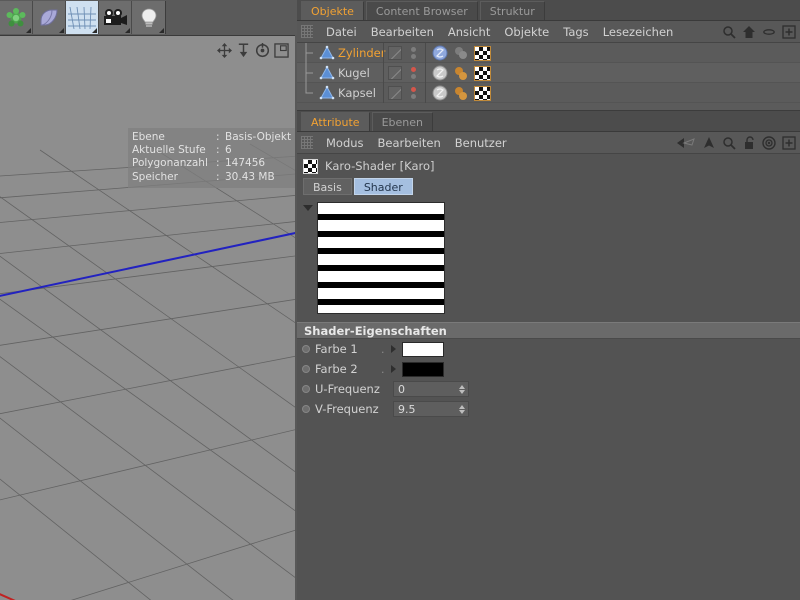  Describe the element at coordinates (354, 73) in the screenshot. I see `object-name-kugel: Kugel` at that location.